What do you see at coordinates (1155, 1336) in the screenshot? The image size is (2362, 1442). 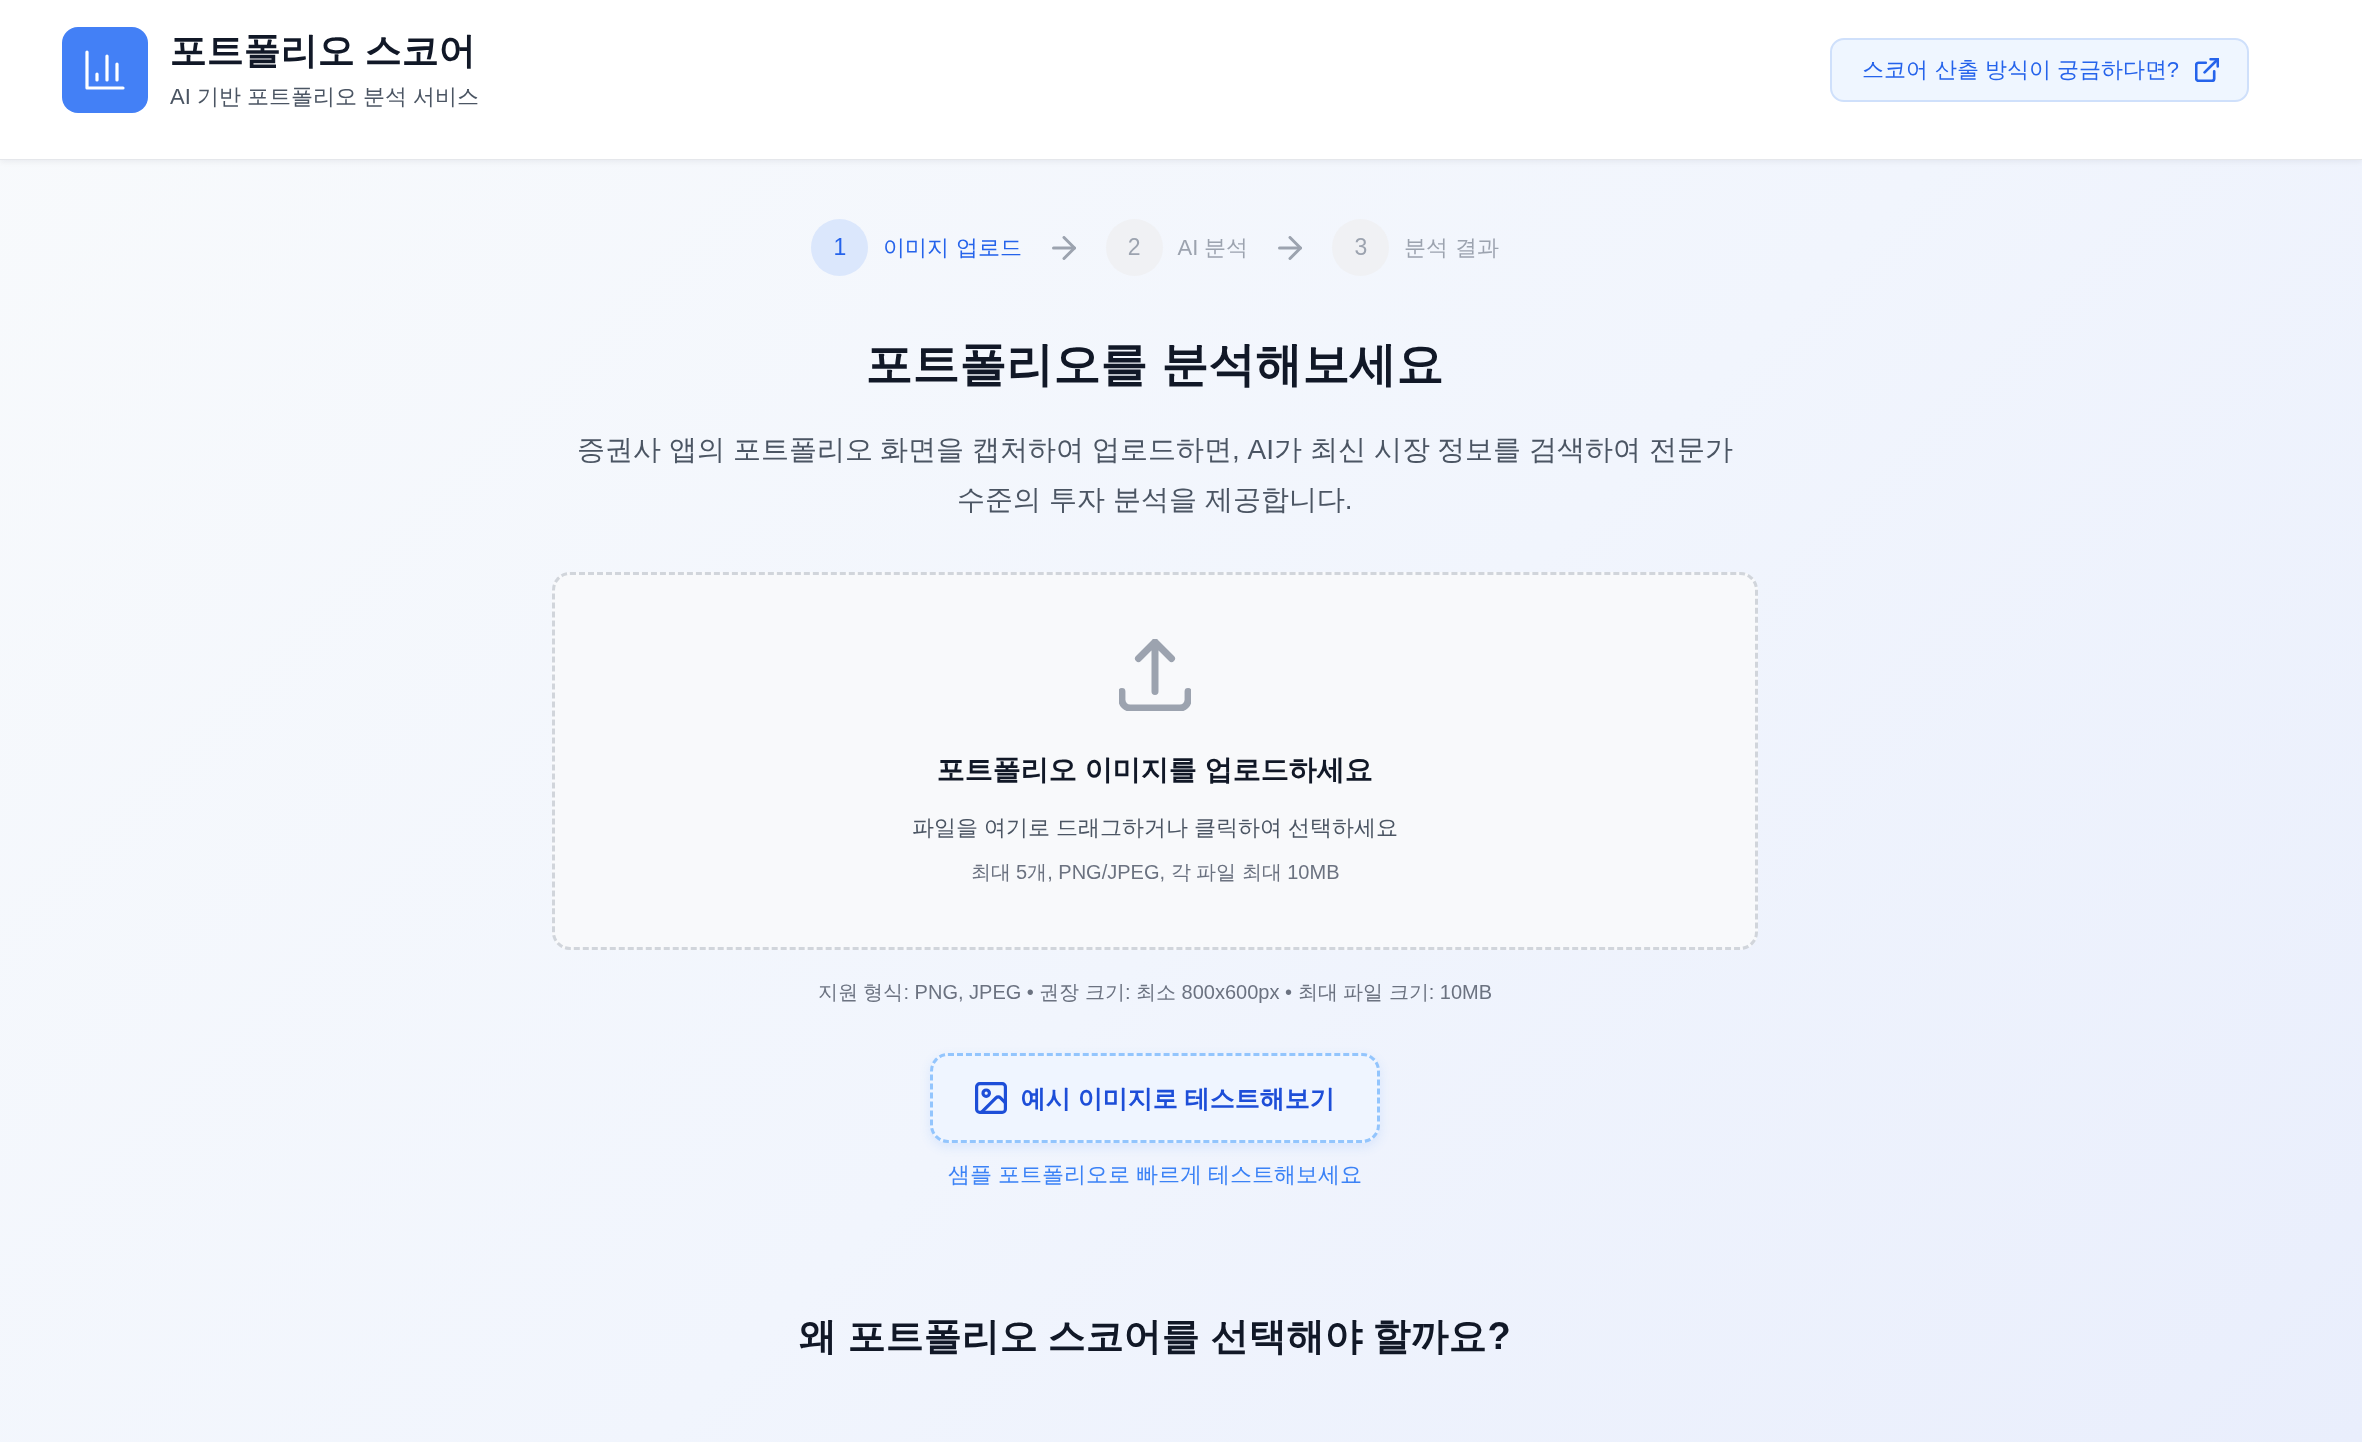 I see `section-heading: 왜 포트폴리오 스코어를 선택해야 할까요?` at bounding box center [1155, 1336].